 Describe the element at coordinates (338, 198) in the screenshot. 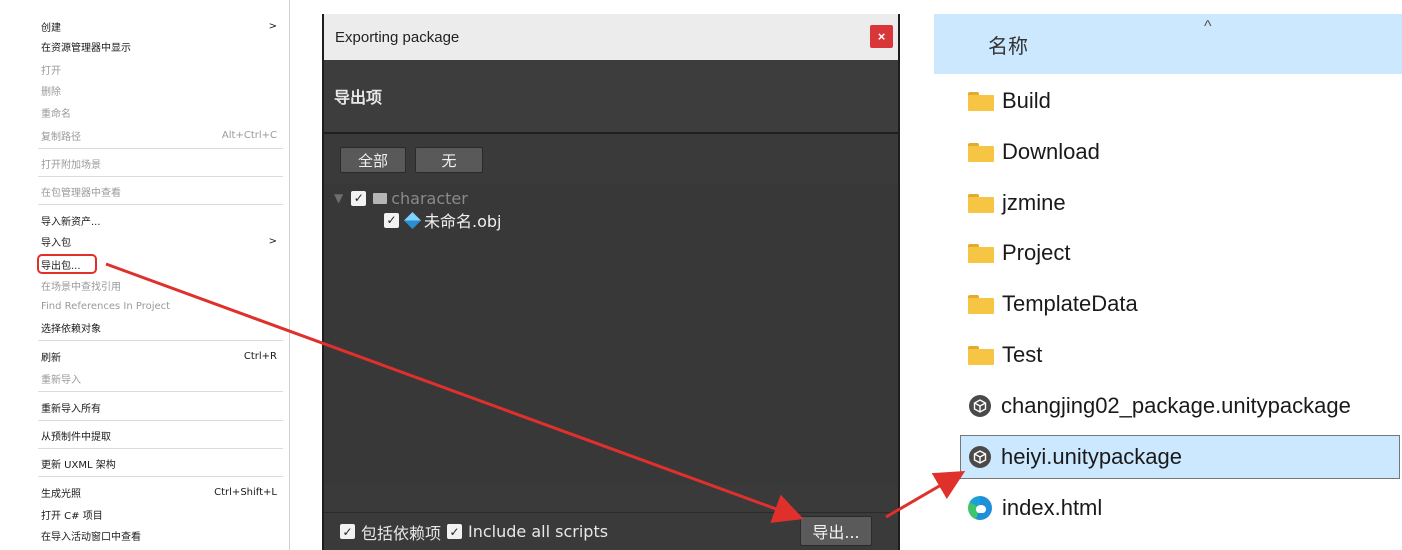

I see `expand-triangle-icon: ▼` at that location.